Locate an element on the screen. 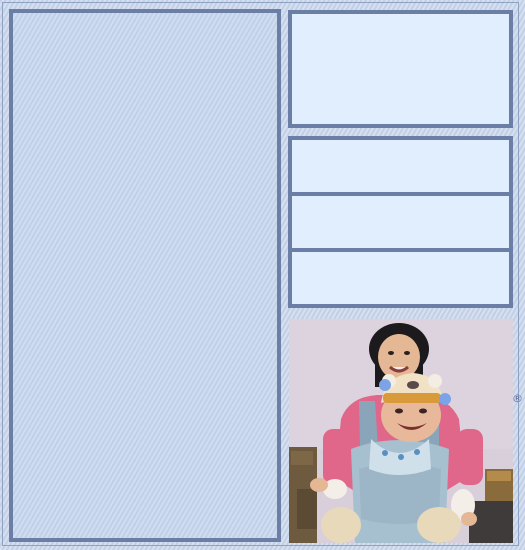 This screenshot has height=550, width=525. registered-mark: ® is located at coordinates (517, 398).